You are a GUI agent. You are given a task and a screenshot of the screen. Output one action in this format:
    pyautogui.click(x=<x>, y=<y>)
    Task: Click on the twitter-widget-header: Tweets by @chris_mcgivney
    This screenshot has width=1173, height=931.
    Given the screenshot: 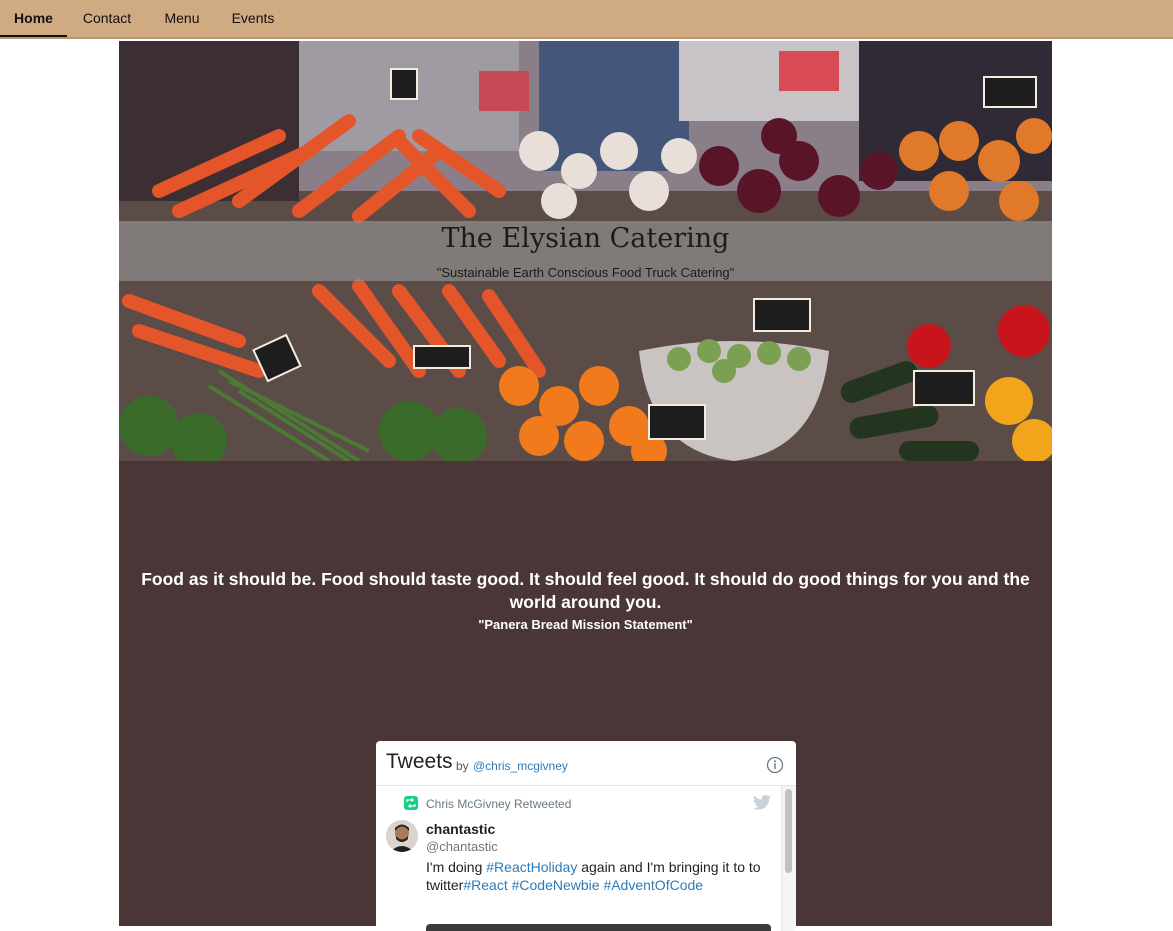 What is the action you would take?
    pyautogui.click(x=586, y=763)
    